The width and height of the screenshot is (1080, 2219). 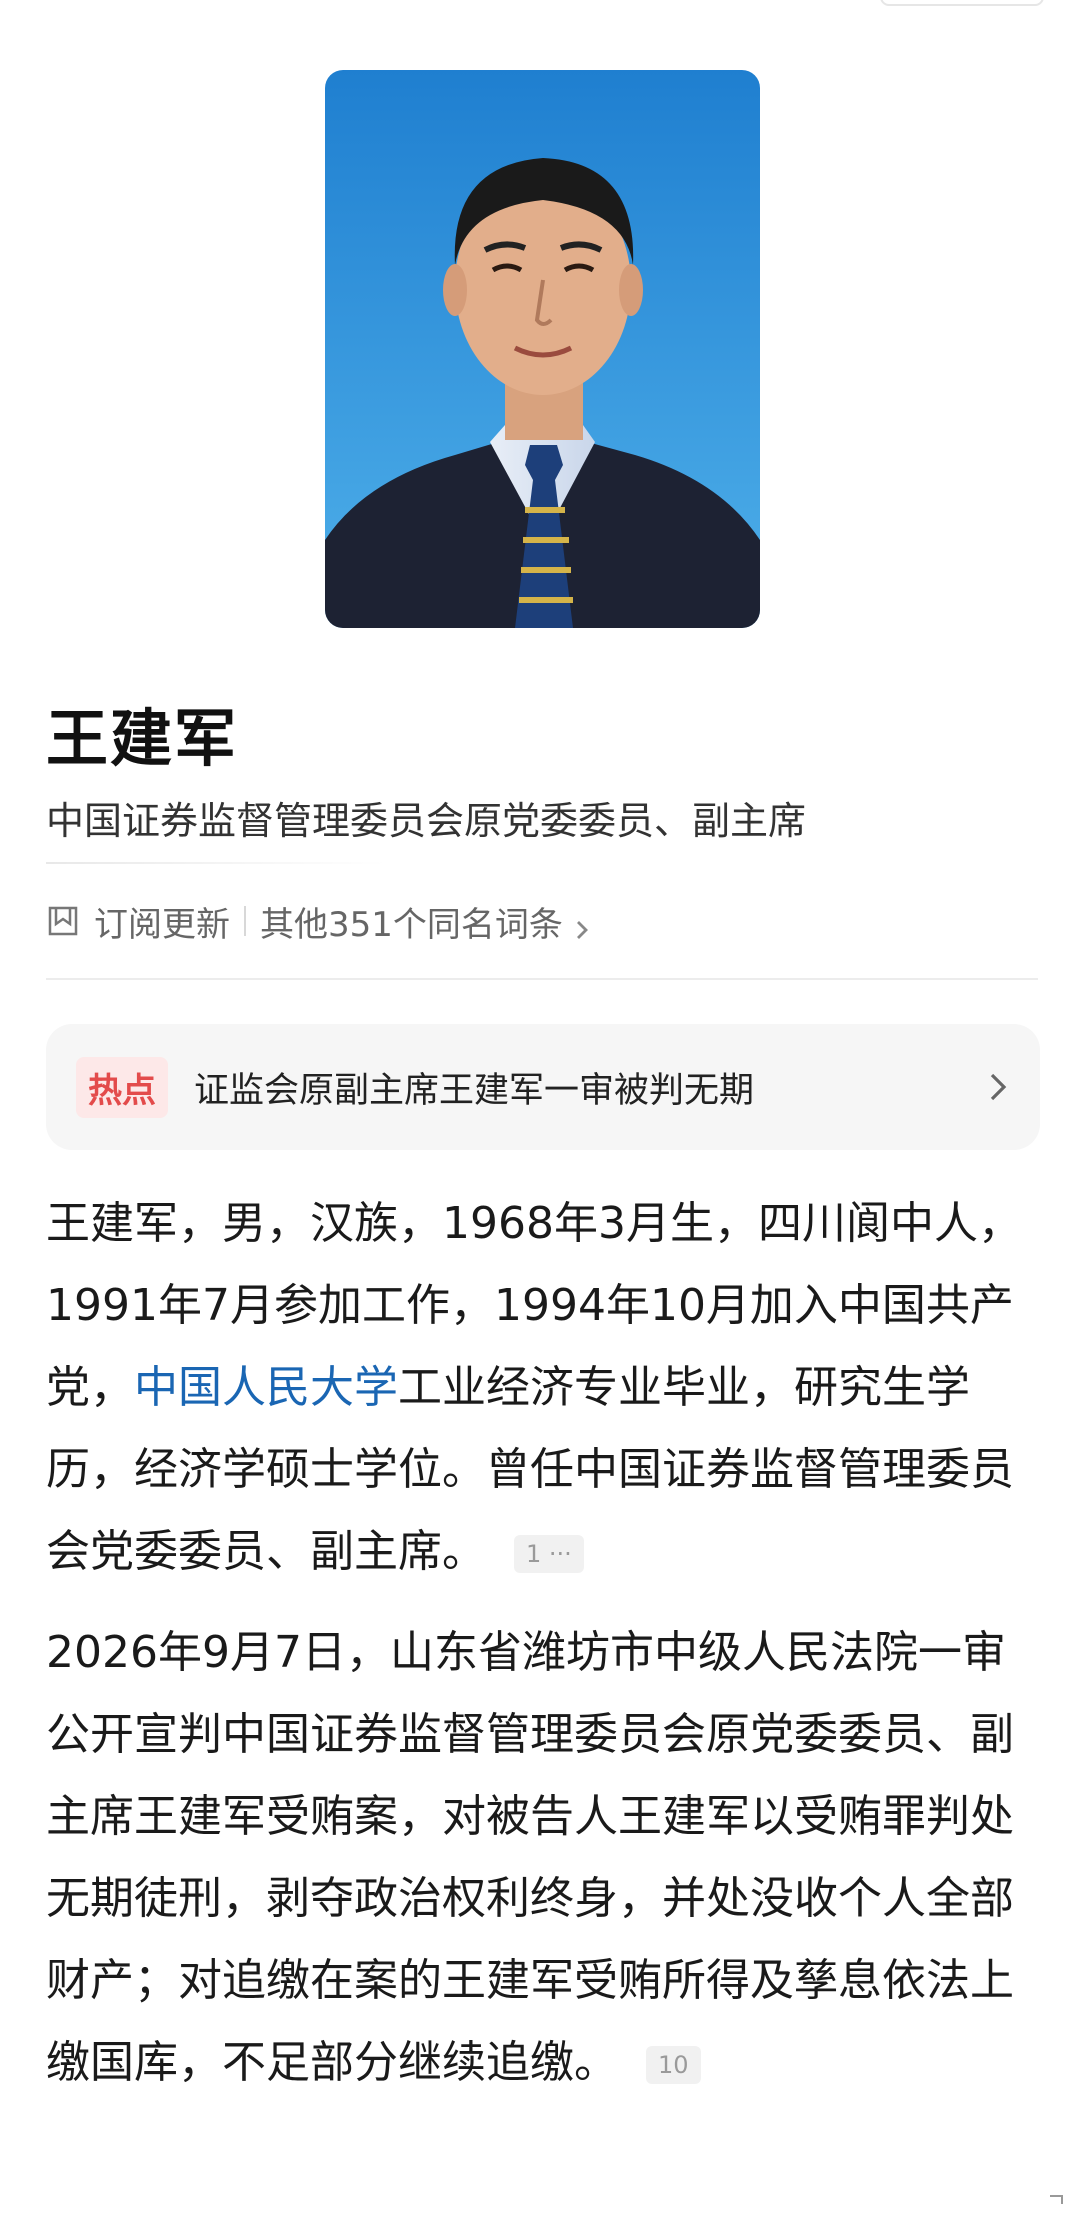 I want to click on page-title: 王建军, so click(x=142, y=738).